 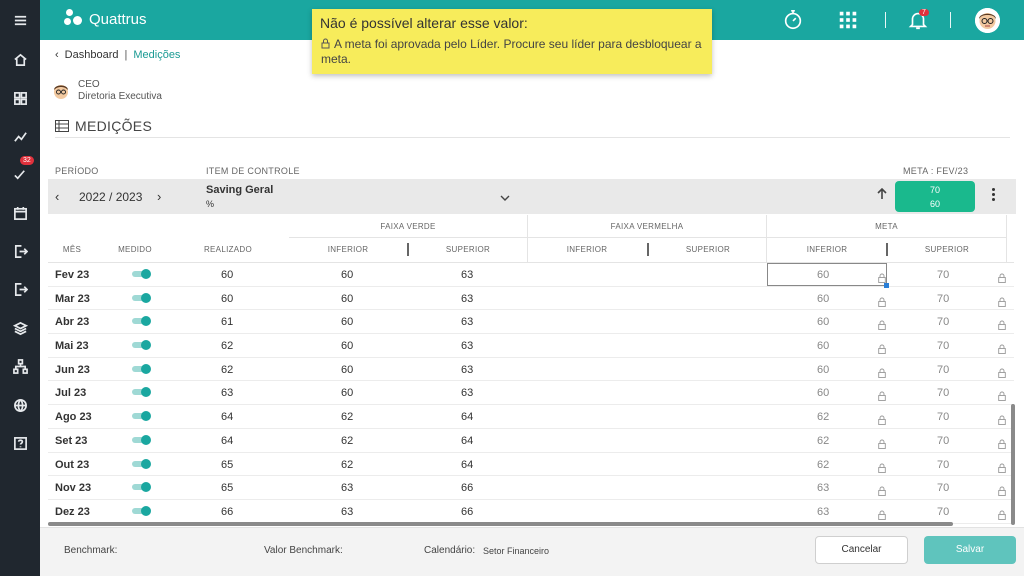 I want to click on chevron-down-icon, so click(x=505, y=198).